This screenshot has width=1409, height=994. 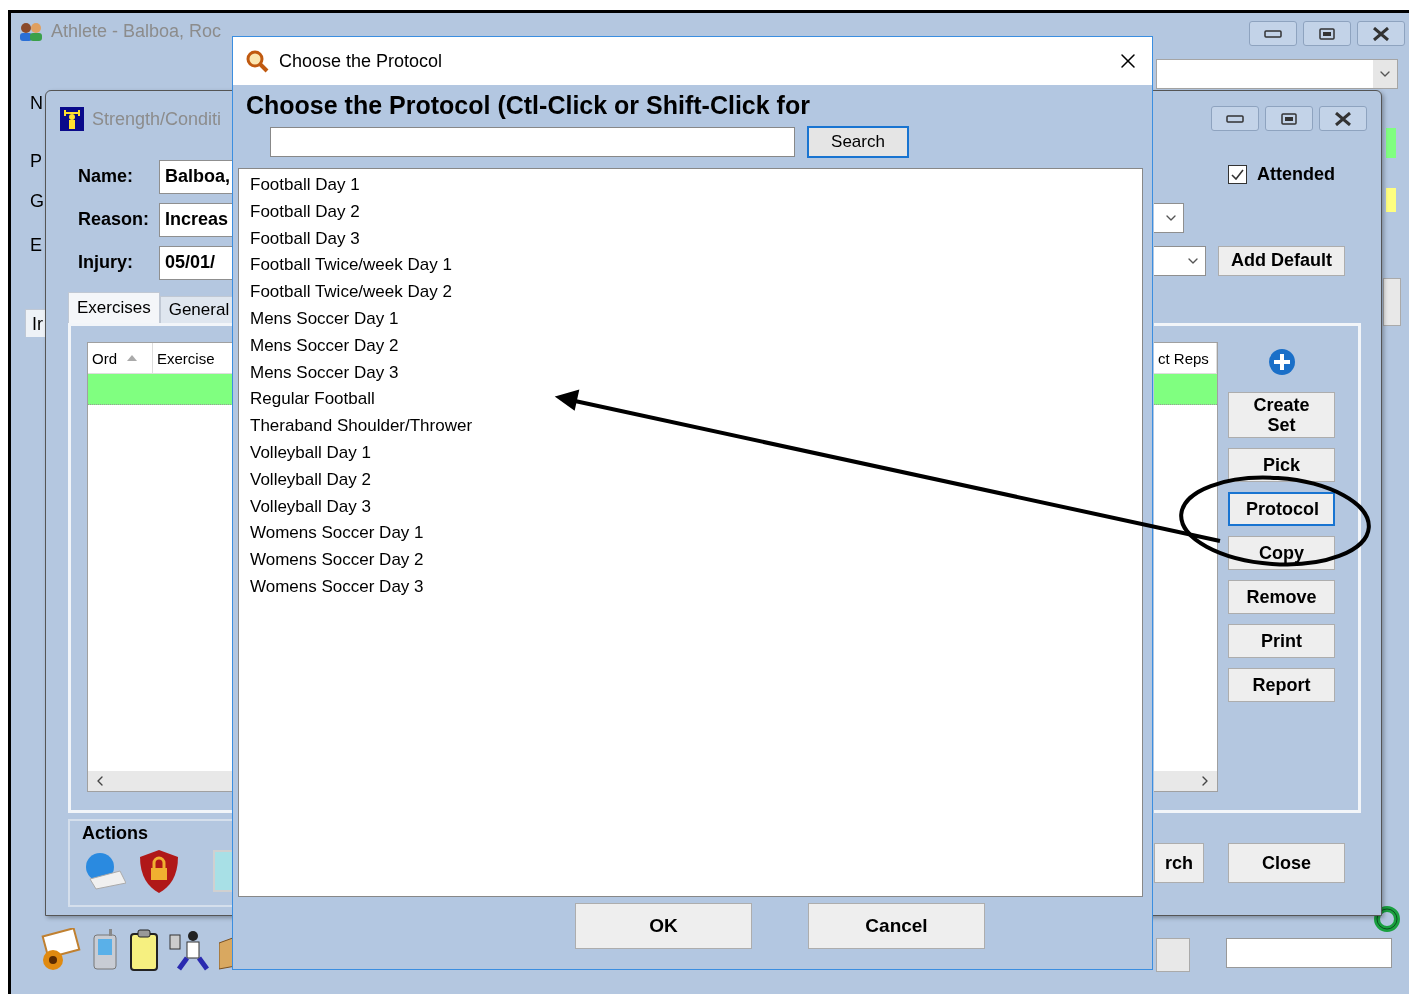 I want to click on field-label: N, so click(x=36, y=103).